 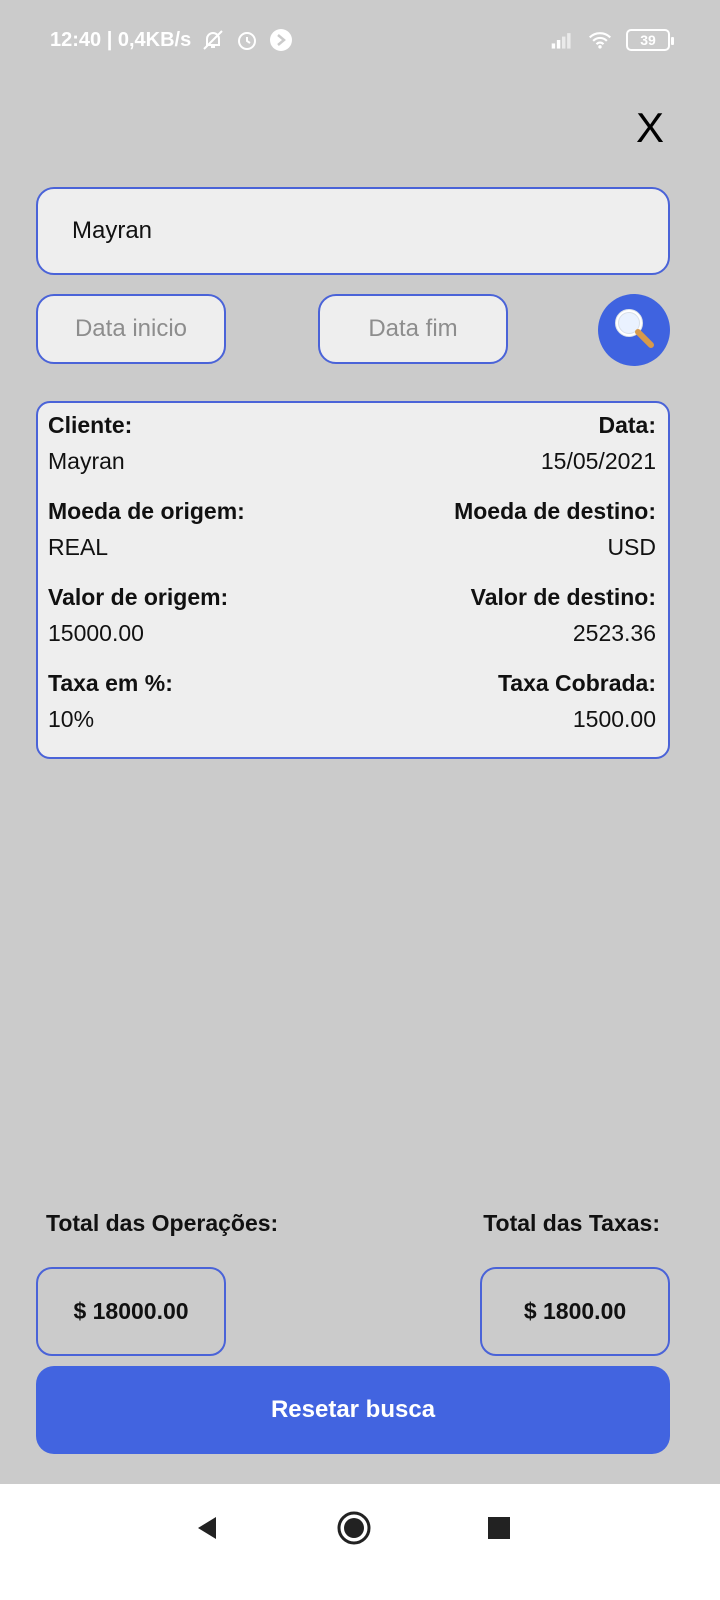 What do you see at coordinates (110, 703) in the screenshot?
I see `taxa-field: Taxa em %: 10%` at bounding box center [110, 703].